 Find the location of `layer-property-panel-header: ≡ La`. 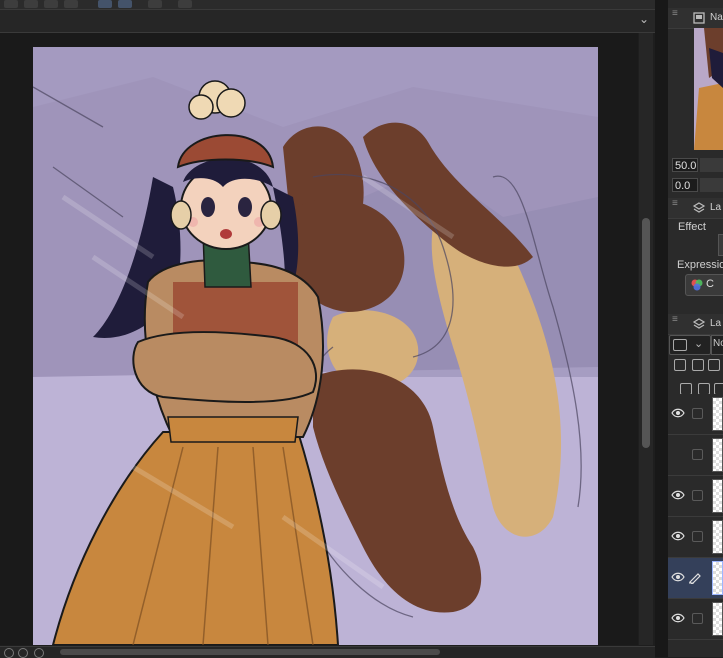

layer-property-panel-header: ≡ La is located at coordinates (695, 208).